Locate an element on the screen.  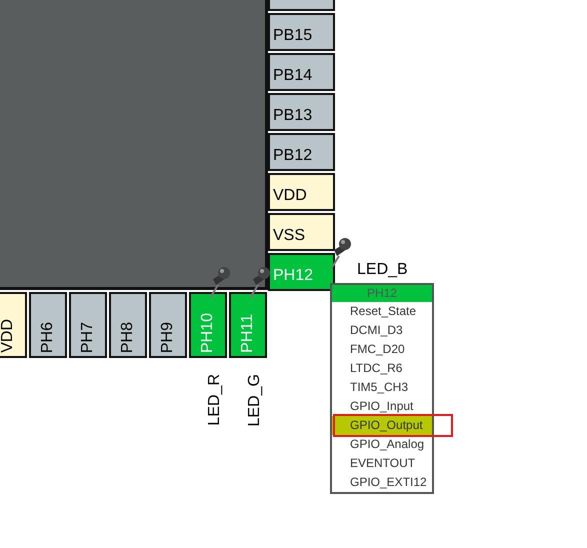
pin: PH6 is located at coordinates (48, 325).